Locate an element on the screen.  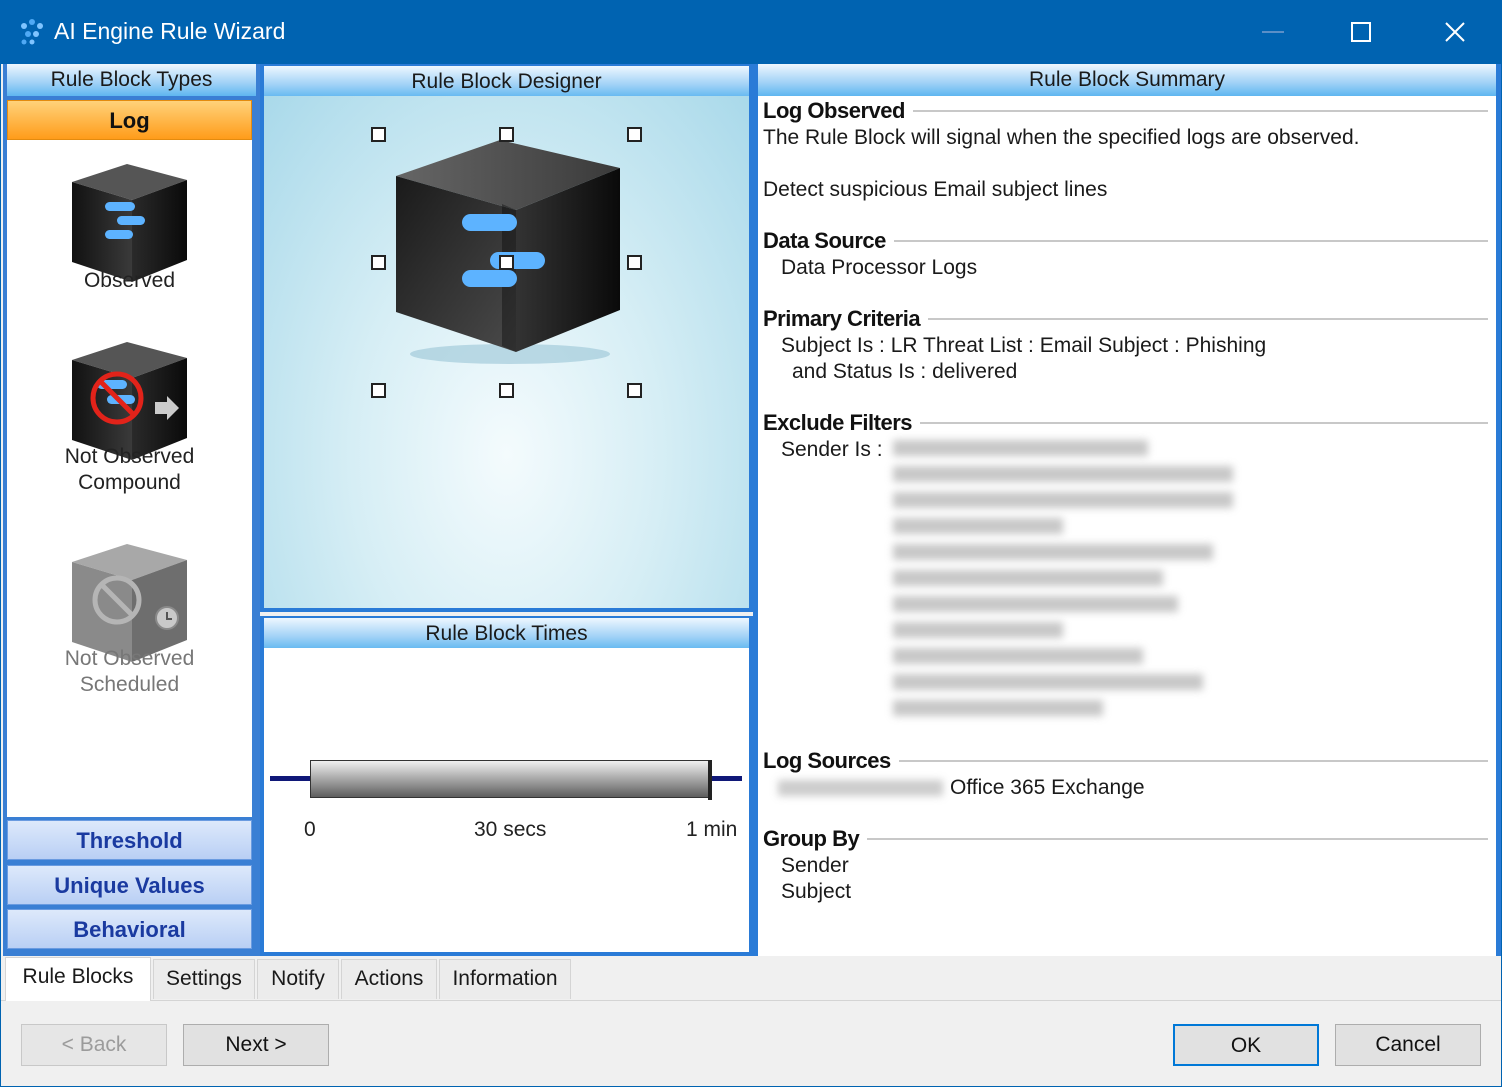
back-button: < Back is located at coordinates (94, 1045).